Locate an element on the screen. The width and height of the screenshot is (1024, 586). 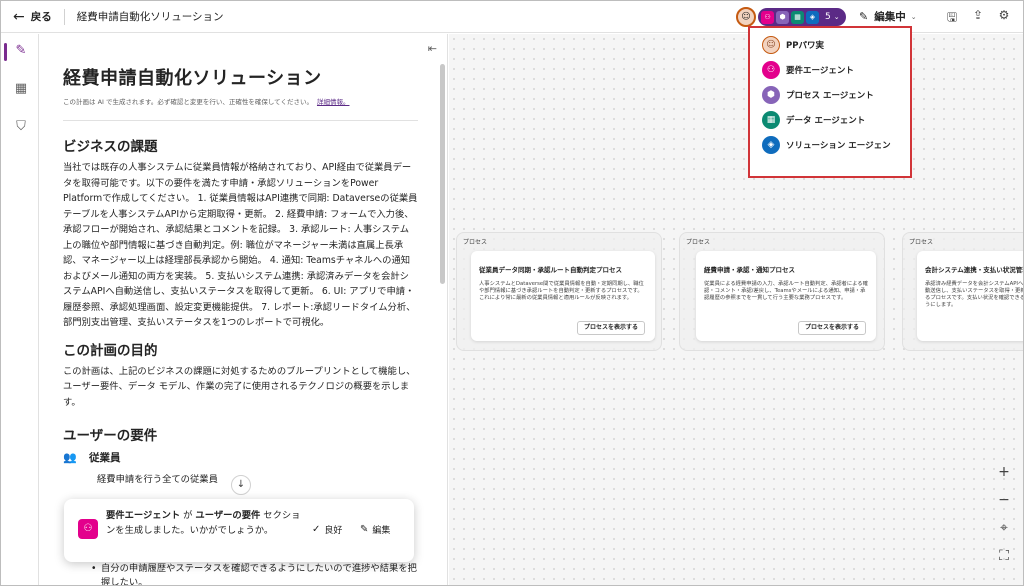
agent-item-solution: ◈ ソリューション エージェン is located at coordinates (830, 144).